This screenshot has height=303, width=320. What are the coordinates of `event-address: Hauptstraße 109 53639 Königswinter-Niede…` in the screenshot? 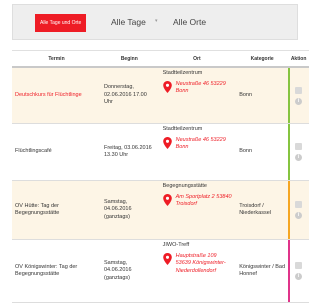 It's located at (205, 264).